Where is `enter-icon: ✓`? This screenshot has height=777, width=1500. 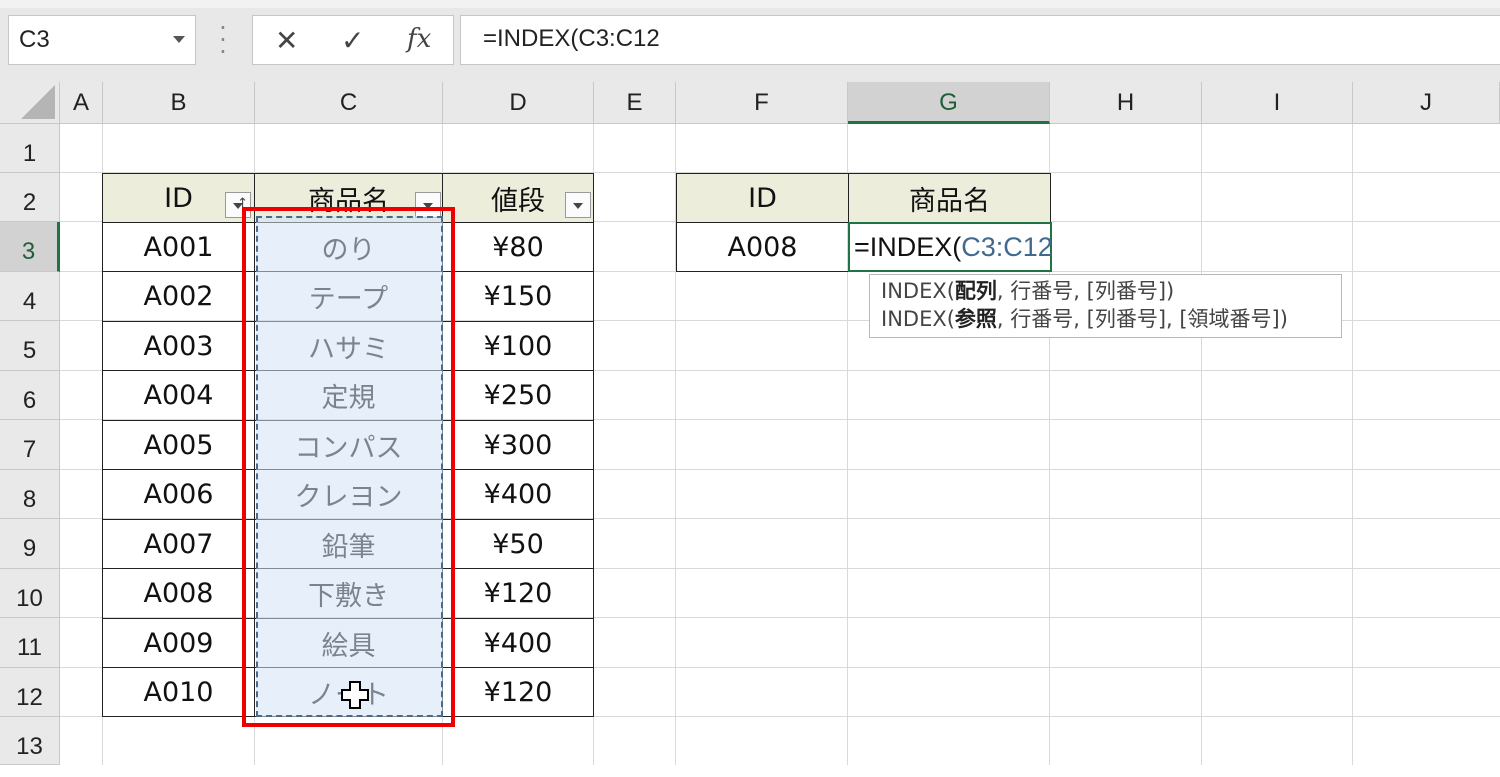
enter-icon: ✓ is located at coordinates (352, 40).